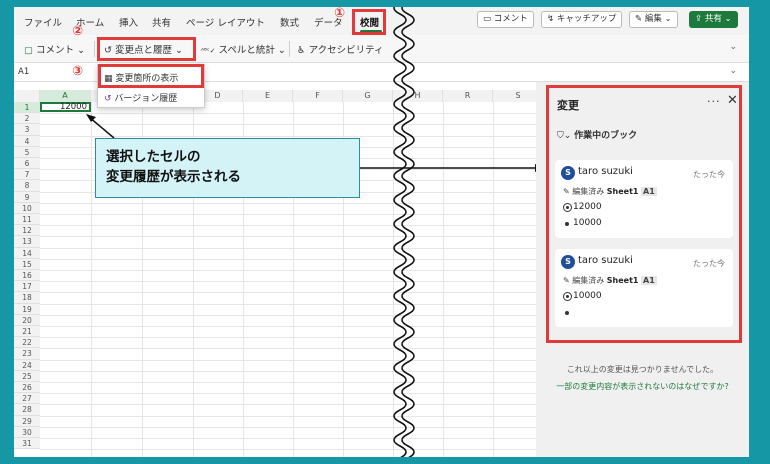 The image size is (770, 464). Describe the element at coordinates (268, 96) in the screenshot. I see `column-header: E` at that location.